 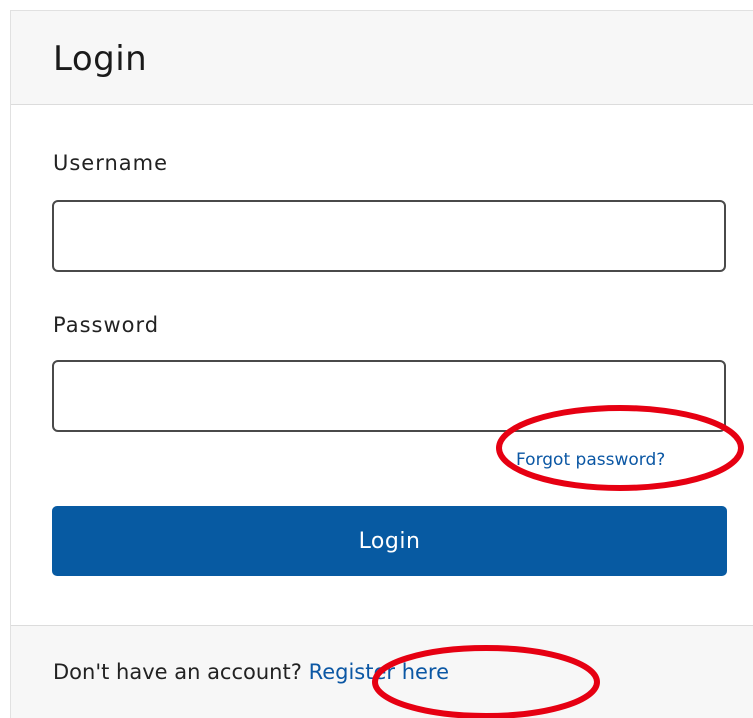 I want to click on username-label: Username, so click(x=111, y=163).